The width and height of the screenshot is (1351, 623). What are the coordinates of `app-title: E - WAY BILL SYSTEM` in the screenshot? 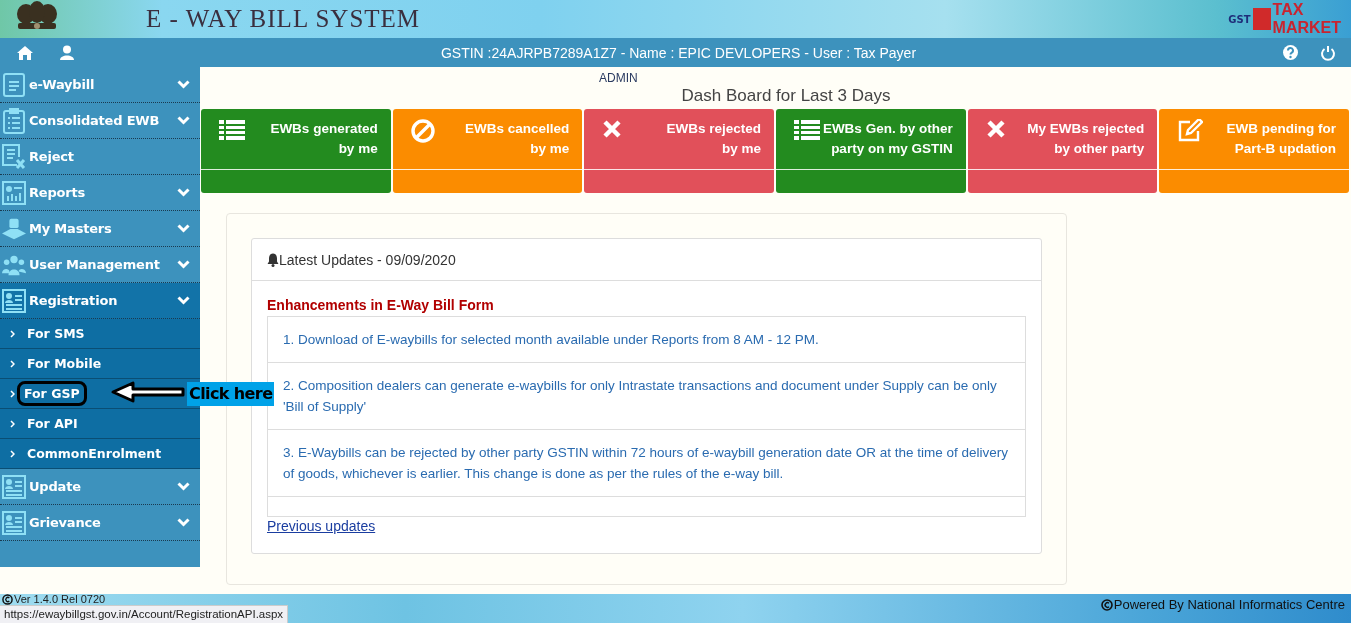 It's located at (283, 19).